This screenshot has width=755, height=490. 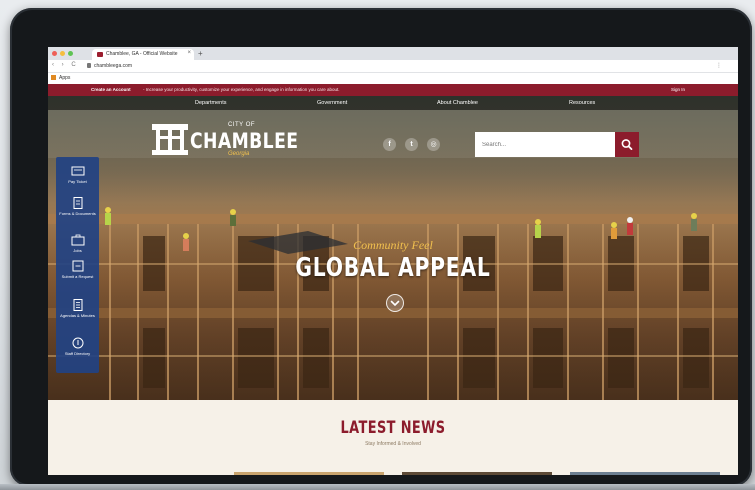 I want to click on address-bar: ‹ › C chambleega.com ⋮, so click(x=393, y=66).